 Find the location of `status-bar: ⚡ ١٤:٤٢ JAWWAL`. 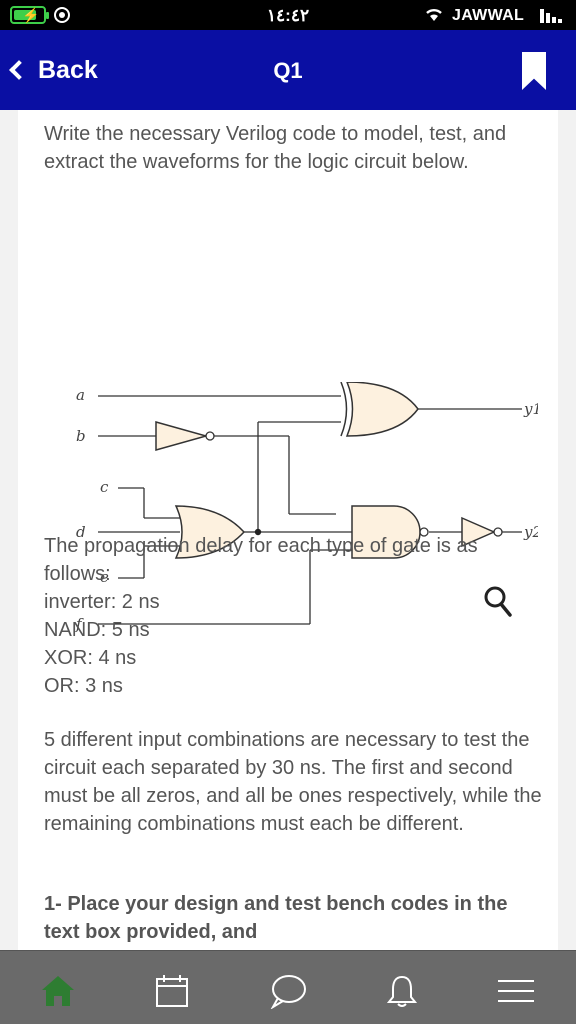

status-bar: ⚡ ١٤:٤٢ JAWWAL is located at coordinates (288, 15).